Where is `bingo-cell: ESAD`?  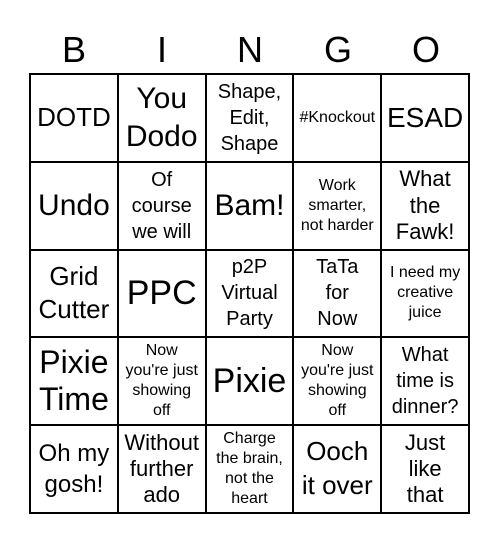
bingo-cell: ESAD is located at coordinates (425, 118).